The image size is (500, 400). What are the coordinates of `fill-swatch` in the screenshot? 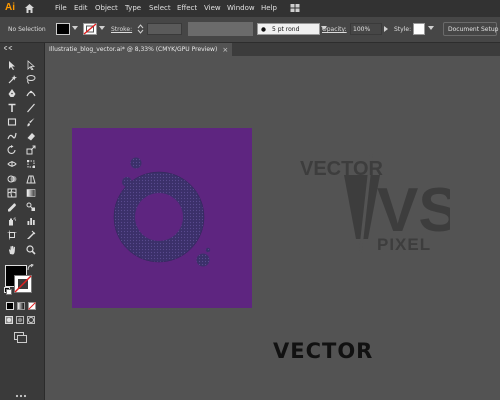 It's located at (63, 29).